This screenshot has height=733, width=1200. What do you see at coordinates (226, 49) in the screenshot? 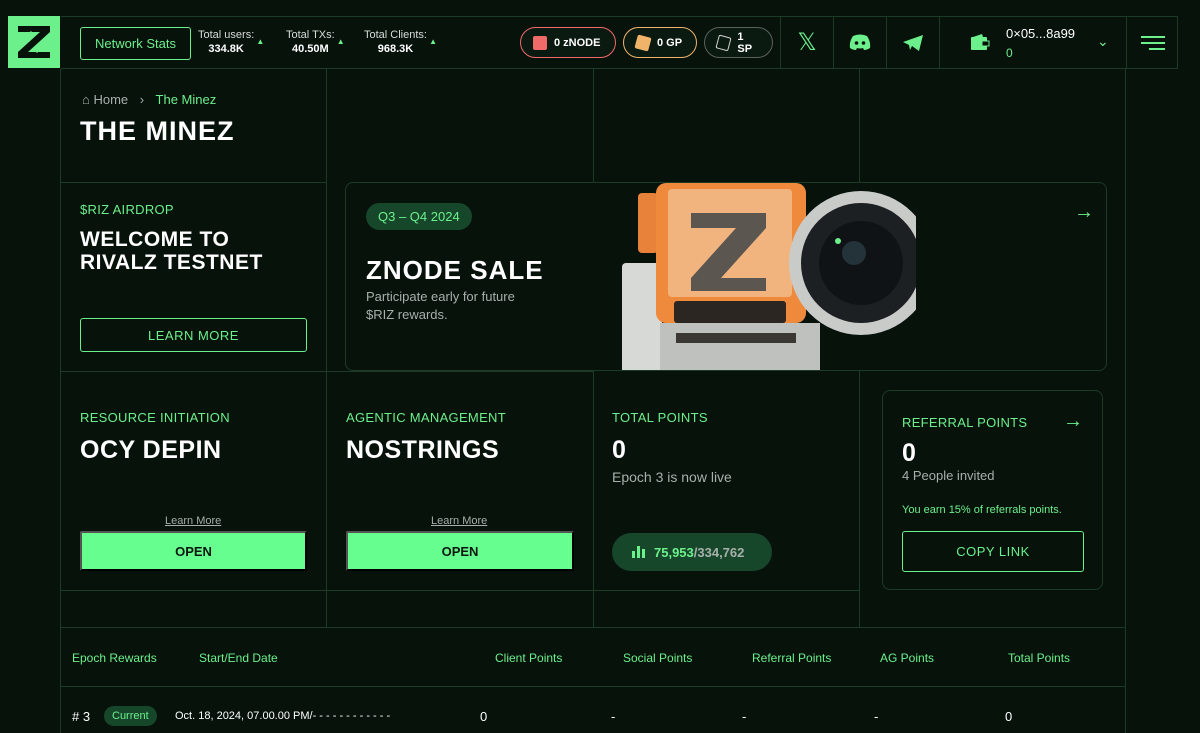
I see `stat-value: 334.8K` at bounding box center [226, 49].